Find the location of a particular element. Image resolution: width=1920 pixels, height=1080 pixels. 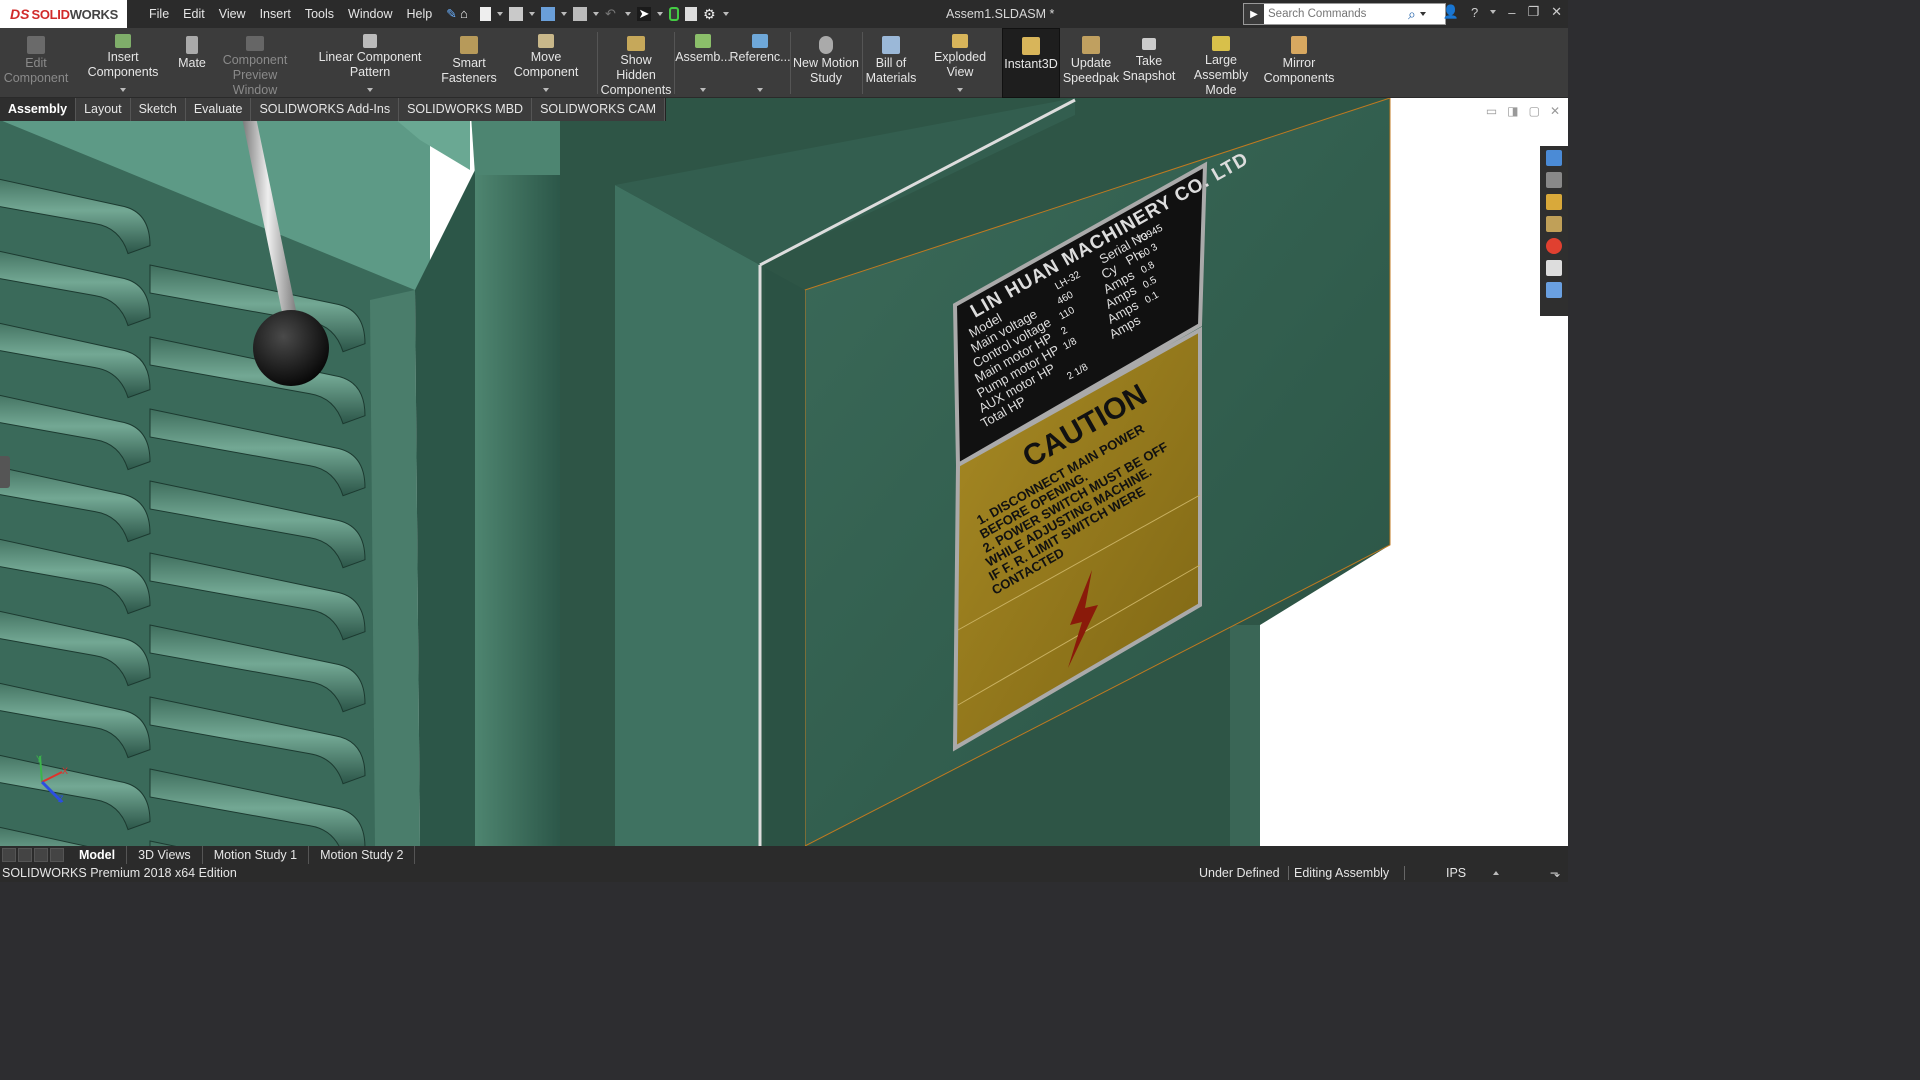

menu-help: Help is located at coordinates (420, 14).